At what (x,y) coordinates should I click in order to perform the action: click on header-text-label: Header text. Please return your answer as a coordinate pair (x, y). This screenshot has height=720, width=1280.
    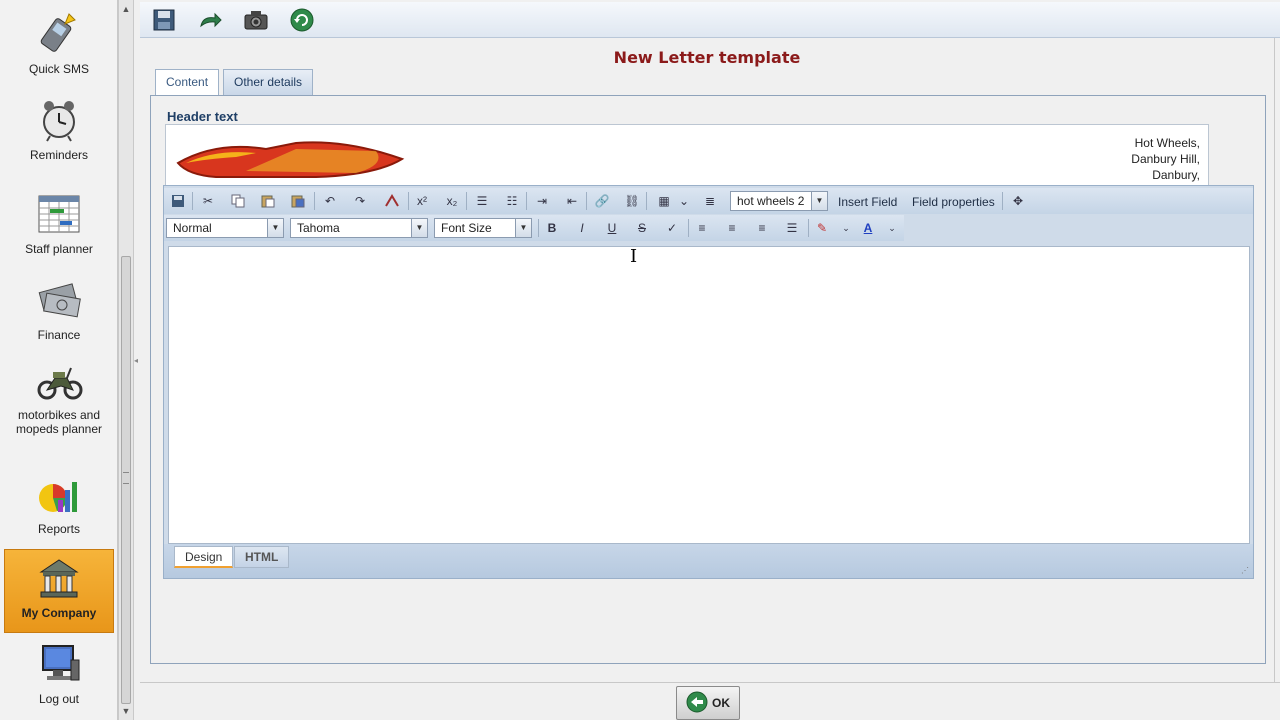
    Looking at the image, I should click on (202, 116).